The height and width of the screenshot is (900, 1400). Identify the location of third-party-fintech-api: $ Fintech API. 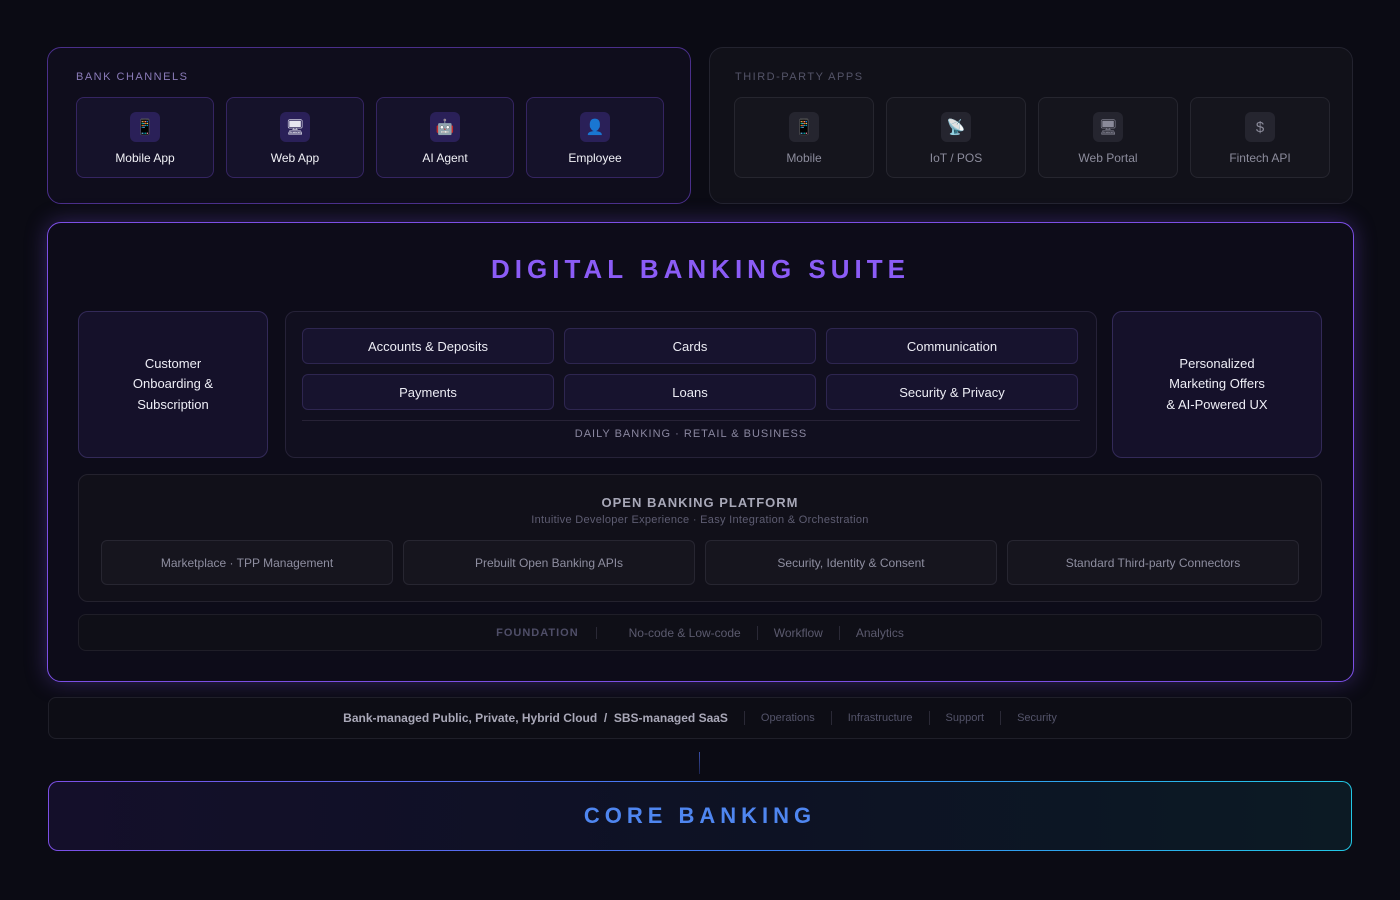
(1260, 137).